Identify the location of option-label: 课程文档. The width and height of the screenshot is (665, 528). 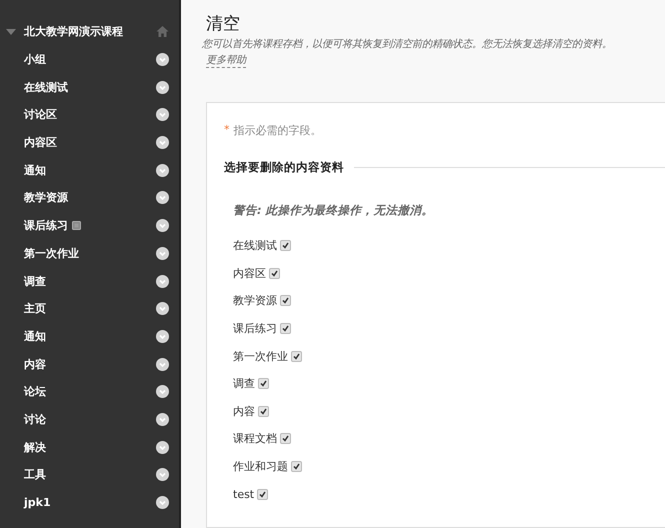
(255, 438).